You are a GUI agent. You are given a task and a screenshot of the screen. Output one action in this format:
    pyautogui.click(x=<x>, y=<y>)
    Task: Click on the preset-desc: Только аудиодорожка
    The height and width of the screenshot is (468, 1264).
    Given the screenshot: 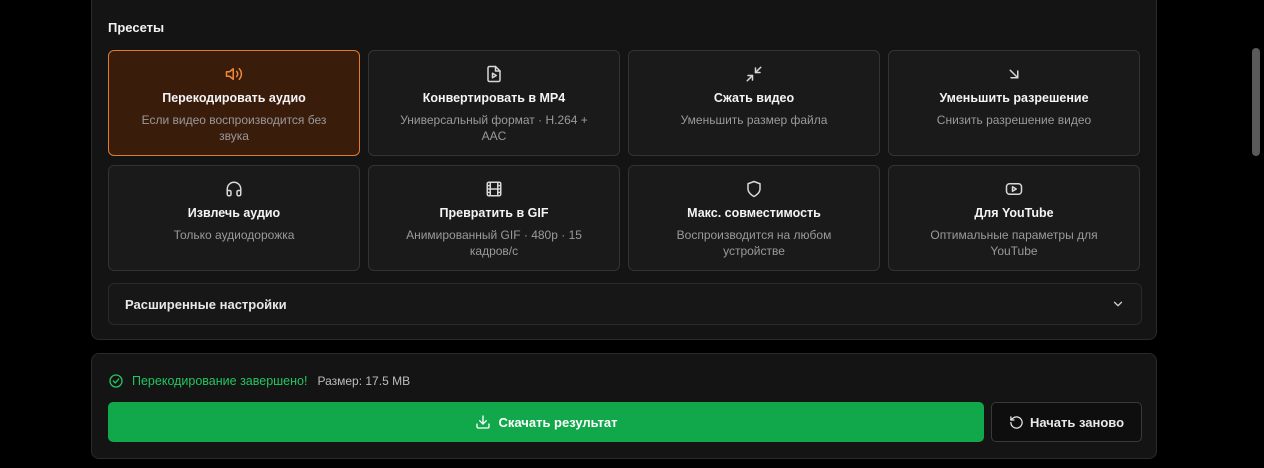 What is the action you would take?
    pyautogui.click(x=234, y=235)
    